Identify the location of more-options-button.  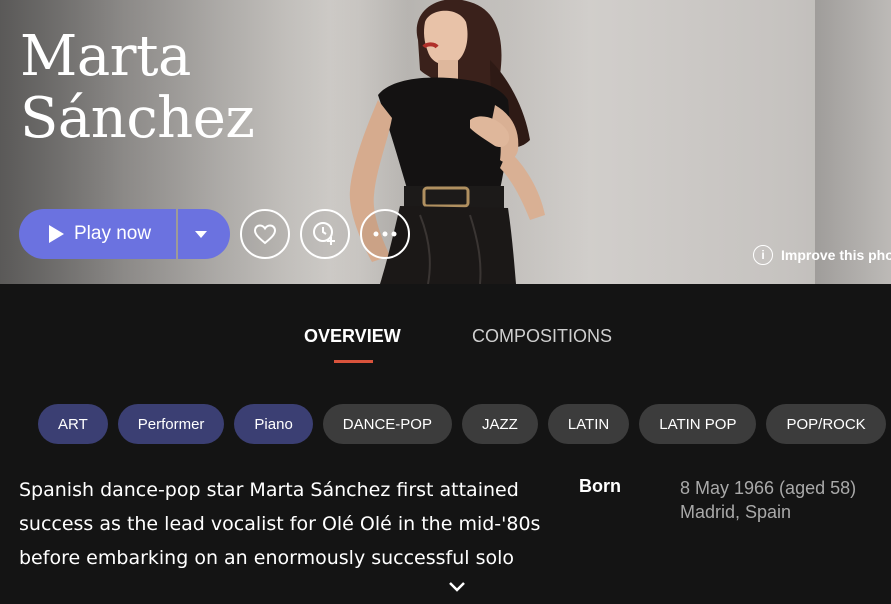
(385, 234).